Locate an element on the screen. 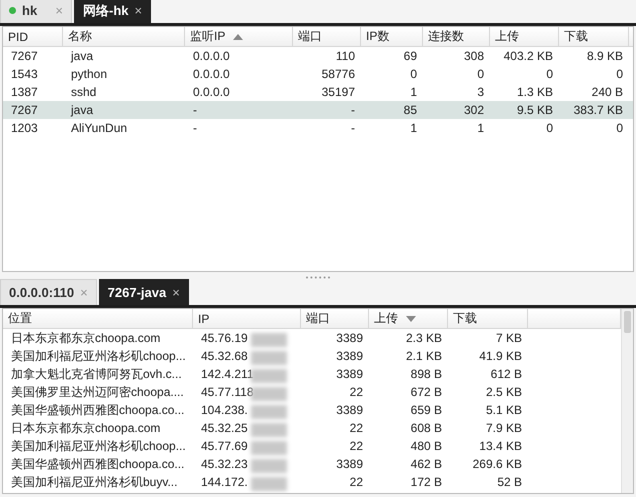  table-cell-text: 612 B is located at coordinates (506, 374).